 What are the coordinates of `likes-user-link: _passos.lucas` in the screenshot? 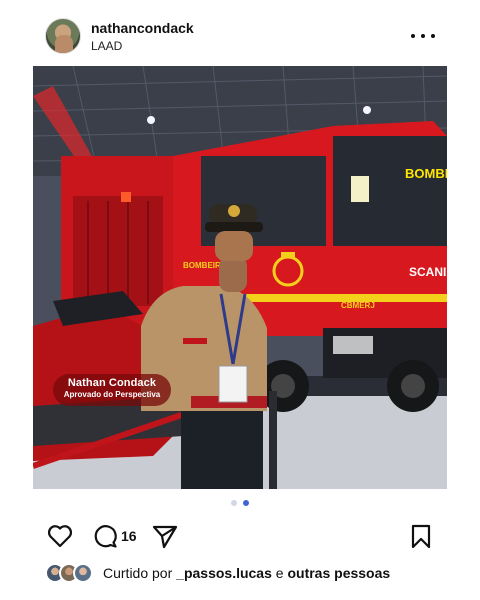 It's located at (224, 573).